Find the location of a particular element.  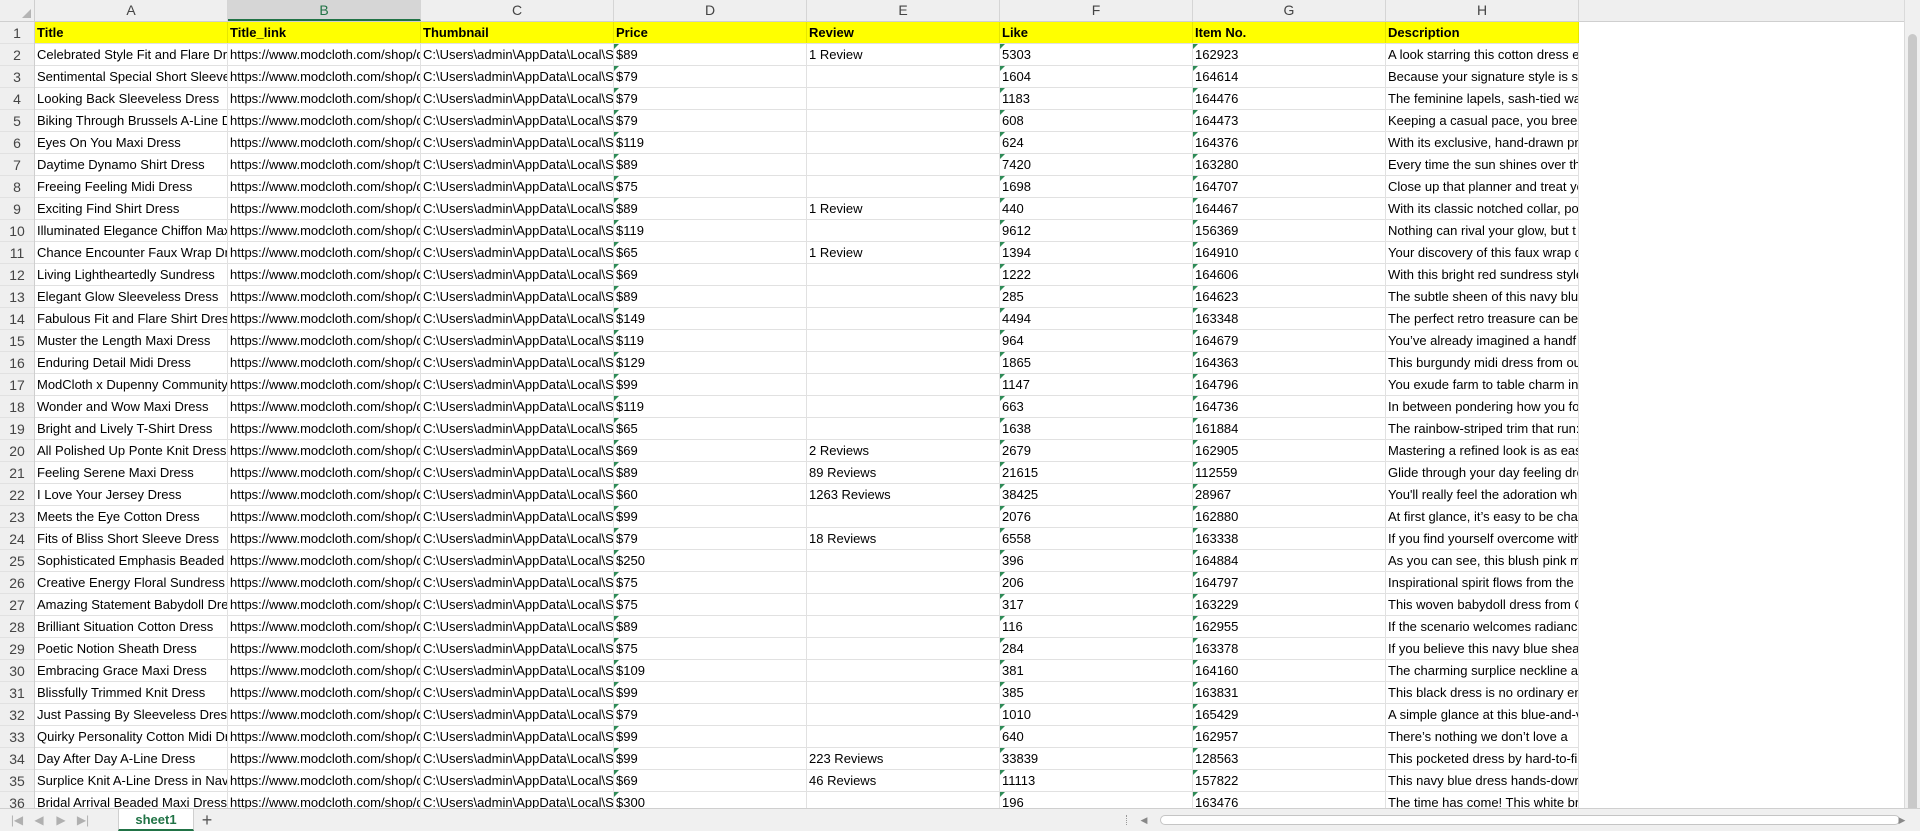

cell-f: 440 is located at coordinates (1096, 208).